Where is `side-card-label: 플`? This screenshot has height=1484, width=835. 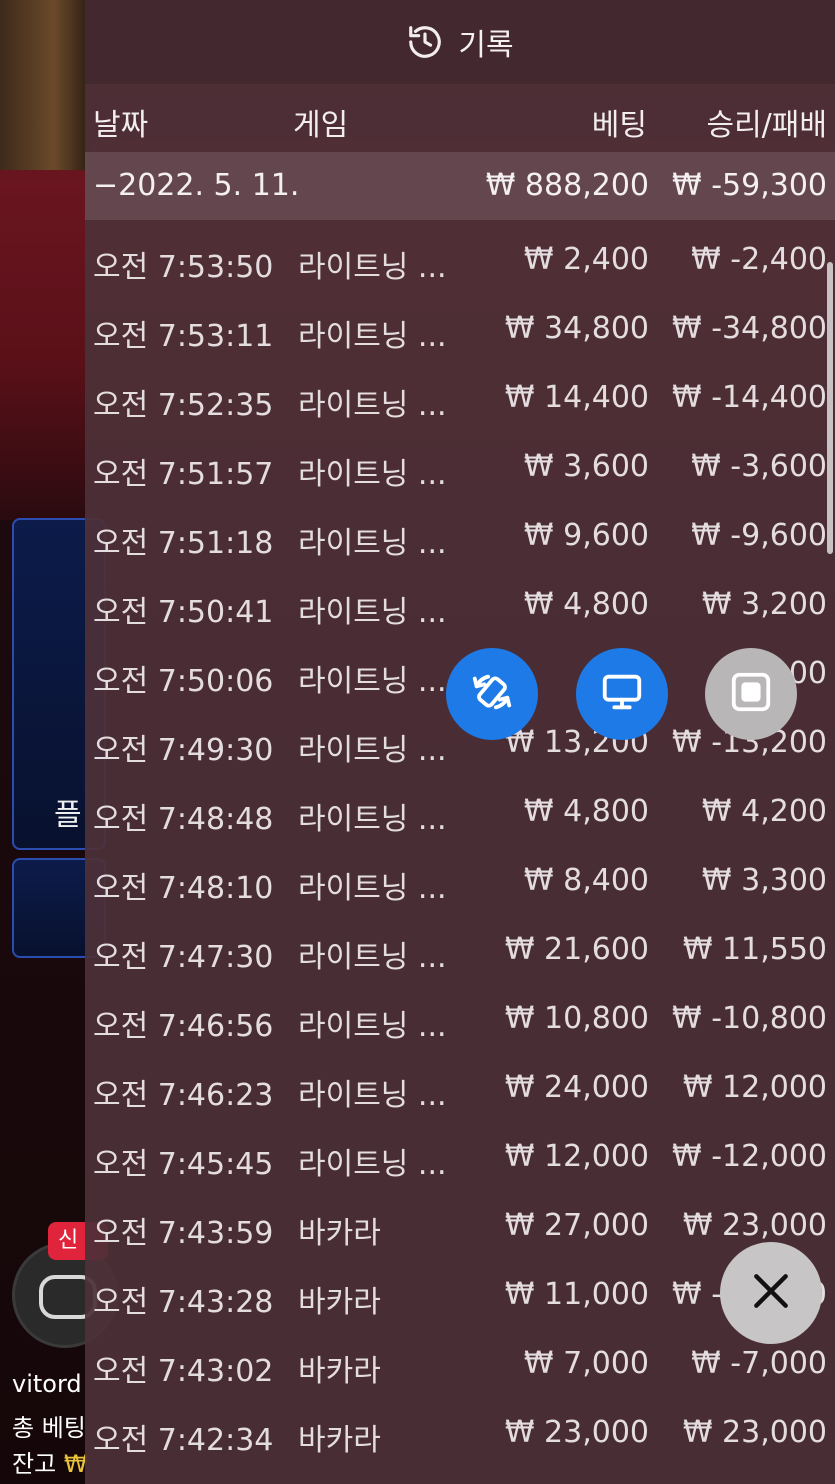
side-card-label: 플 is located at coordinates (68, 815).